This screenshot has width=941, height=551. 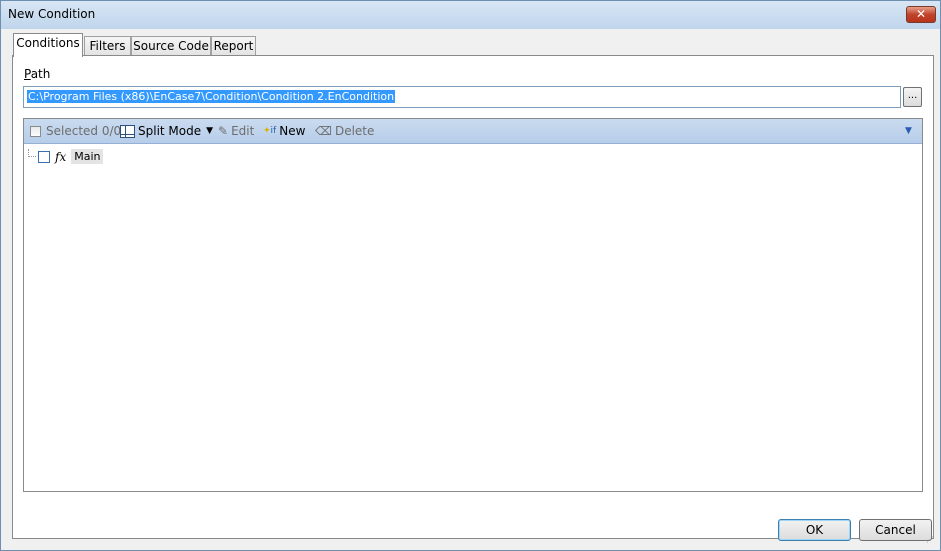 I want to click on edit-button: ✎ Edit, so click(x=236, y=131).